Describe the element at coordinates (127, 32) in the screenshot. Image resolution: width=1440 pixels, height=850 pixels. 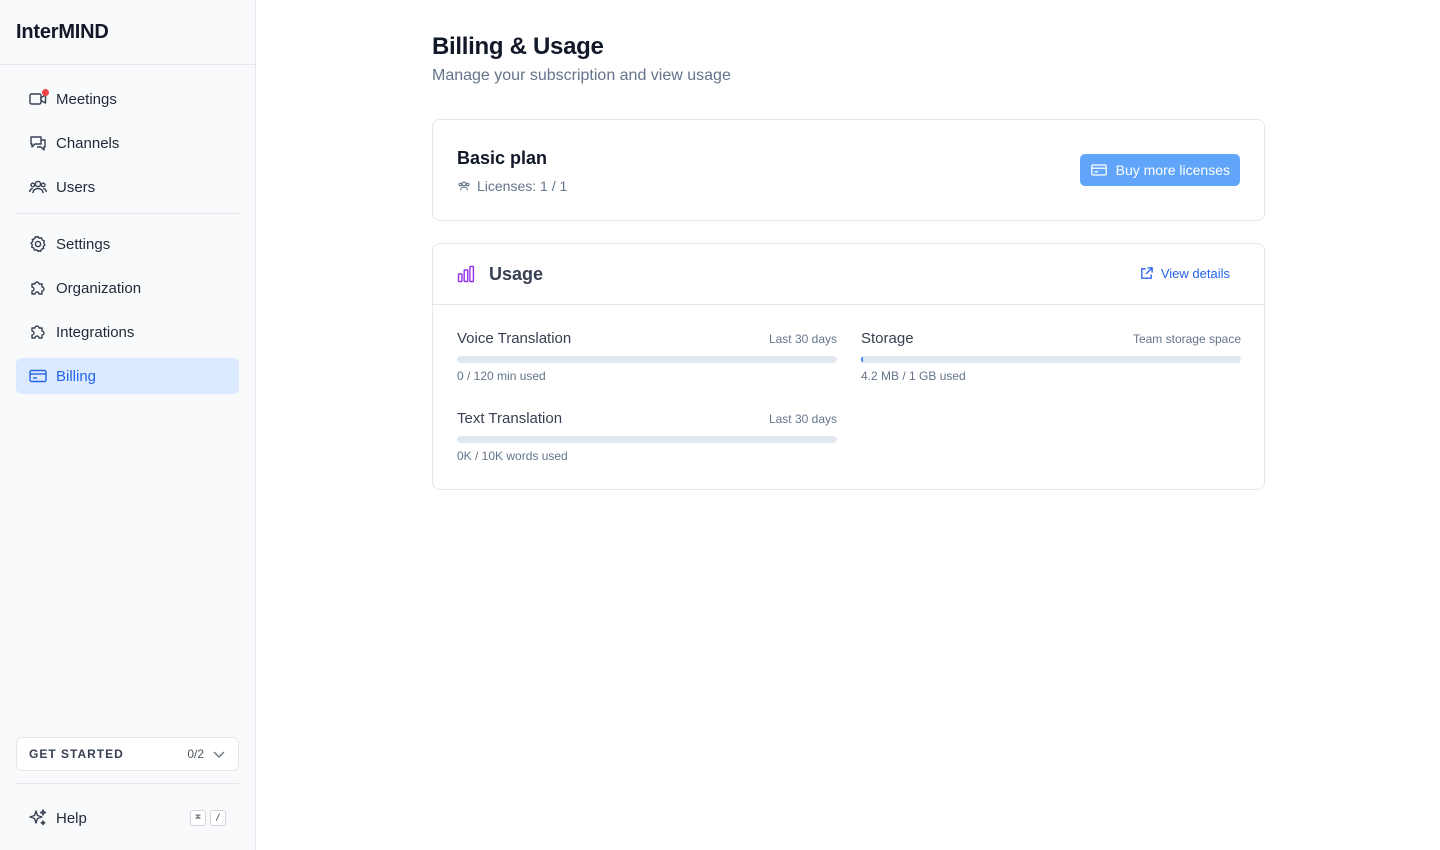
I see `app-logo: InterMIND` at that location.